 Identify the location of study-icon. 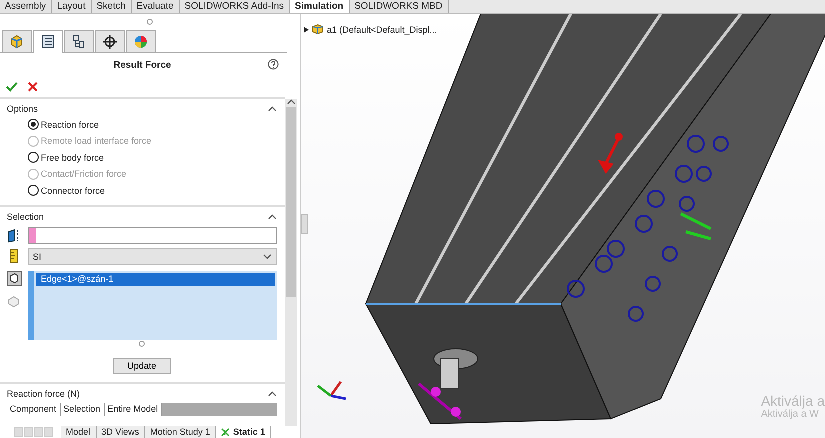
(225, 432).